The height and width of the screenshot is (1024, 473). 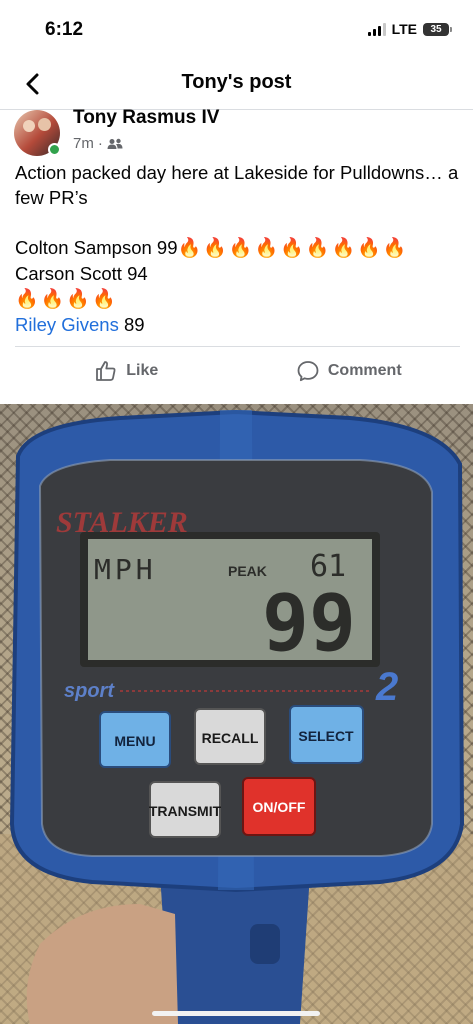 I want to click on author-name: Tony Rasmus IV, so click(x=146, y=118).